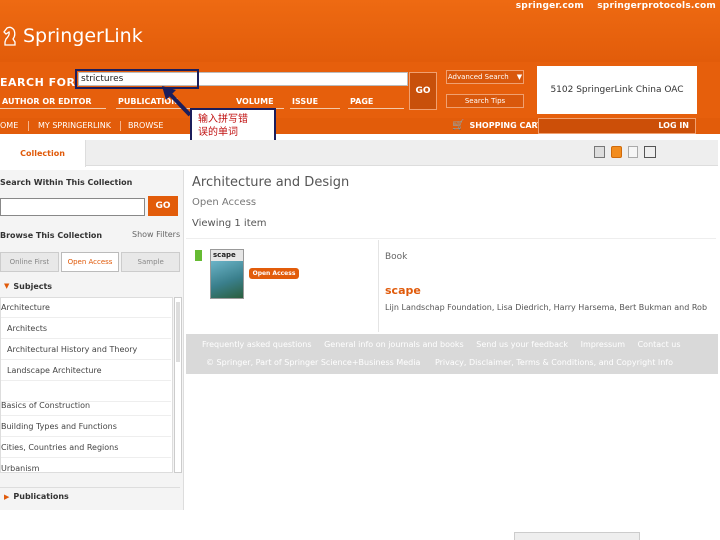 This screenshot has height=540, width=720. Describe the element at coordinates (550, 6) in the screenshot. I see `springer-com-link: springer.com` at that location.